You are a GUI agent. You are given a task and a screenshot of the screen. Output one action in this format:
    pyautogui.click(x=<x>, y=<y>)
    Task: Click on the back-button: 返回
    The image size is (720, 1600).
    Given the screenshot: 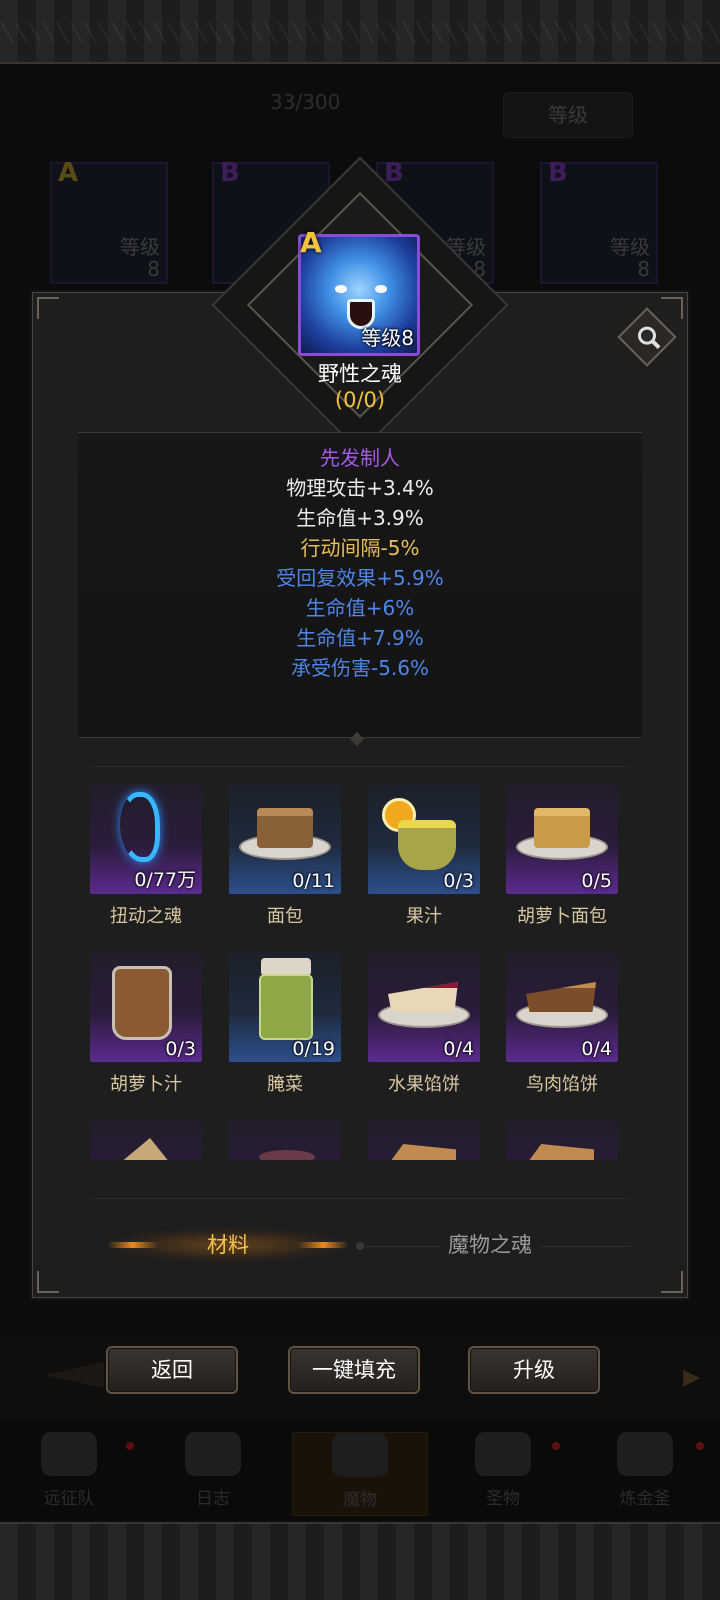 What is the action you would take?
    pyautogui.click(x=172, y=1370)
    